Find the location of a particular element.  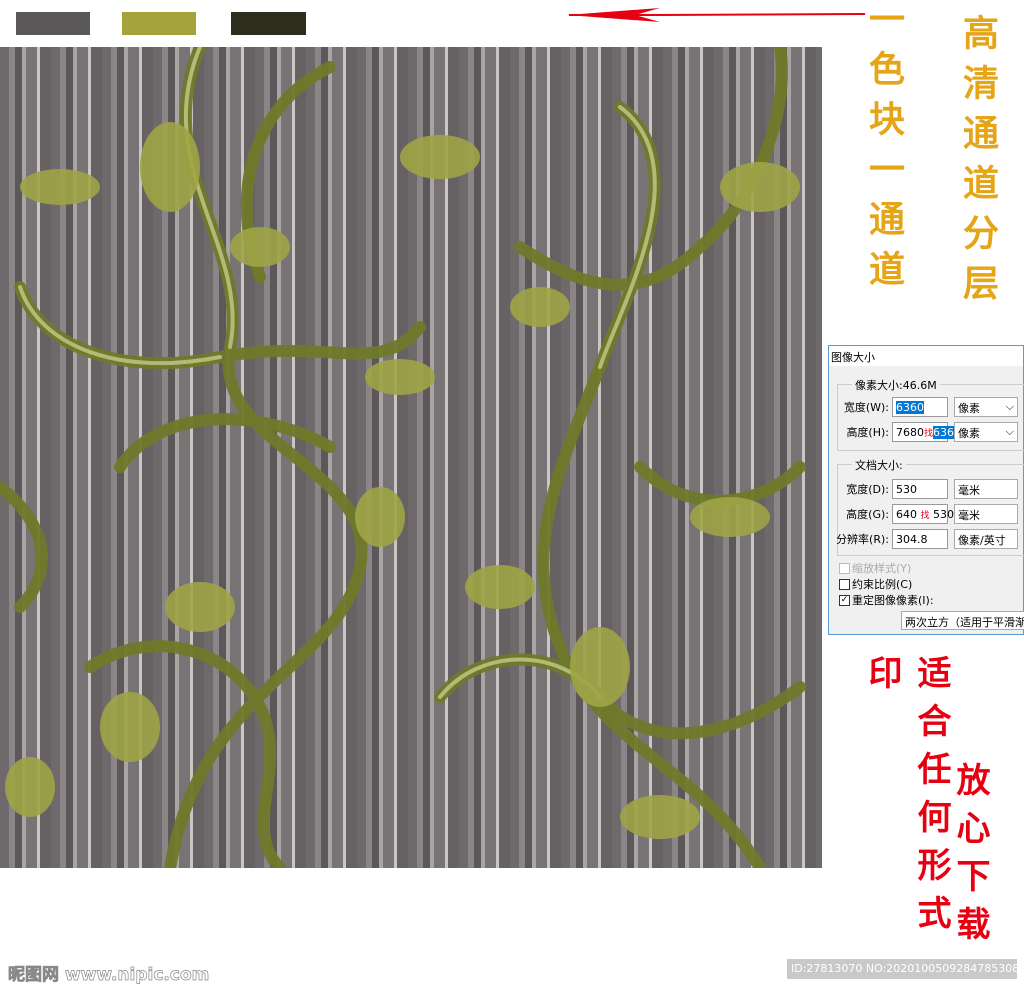

caption-hd-channel-layers: 高清通道分层 is located at coordinates (978, 164).